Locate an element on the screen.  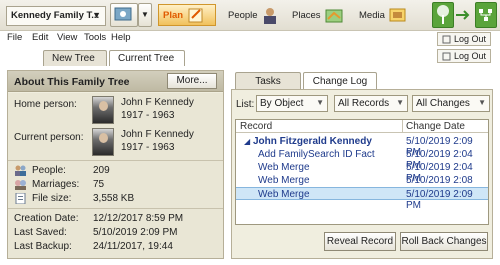
people-count-value: 209 is located at coordinates (101, 170).